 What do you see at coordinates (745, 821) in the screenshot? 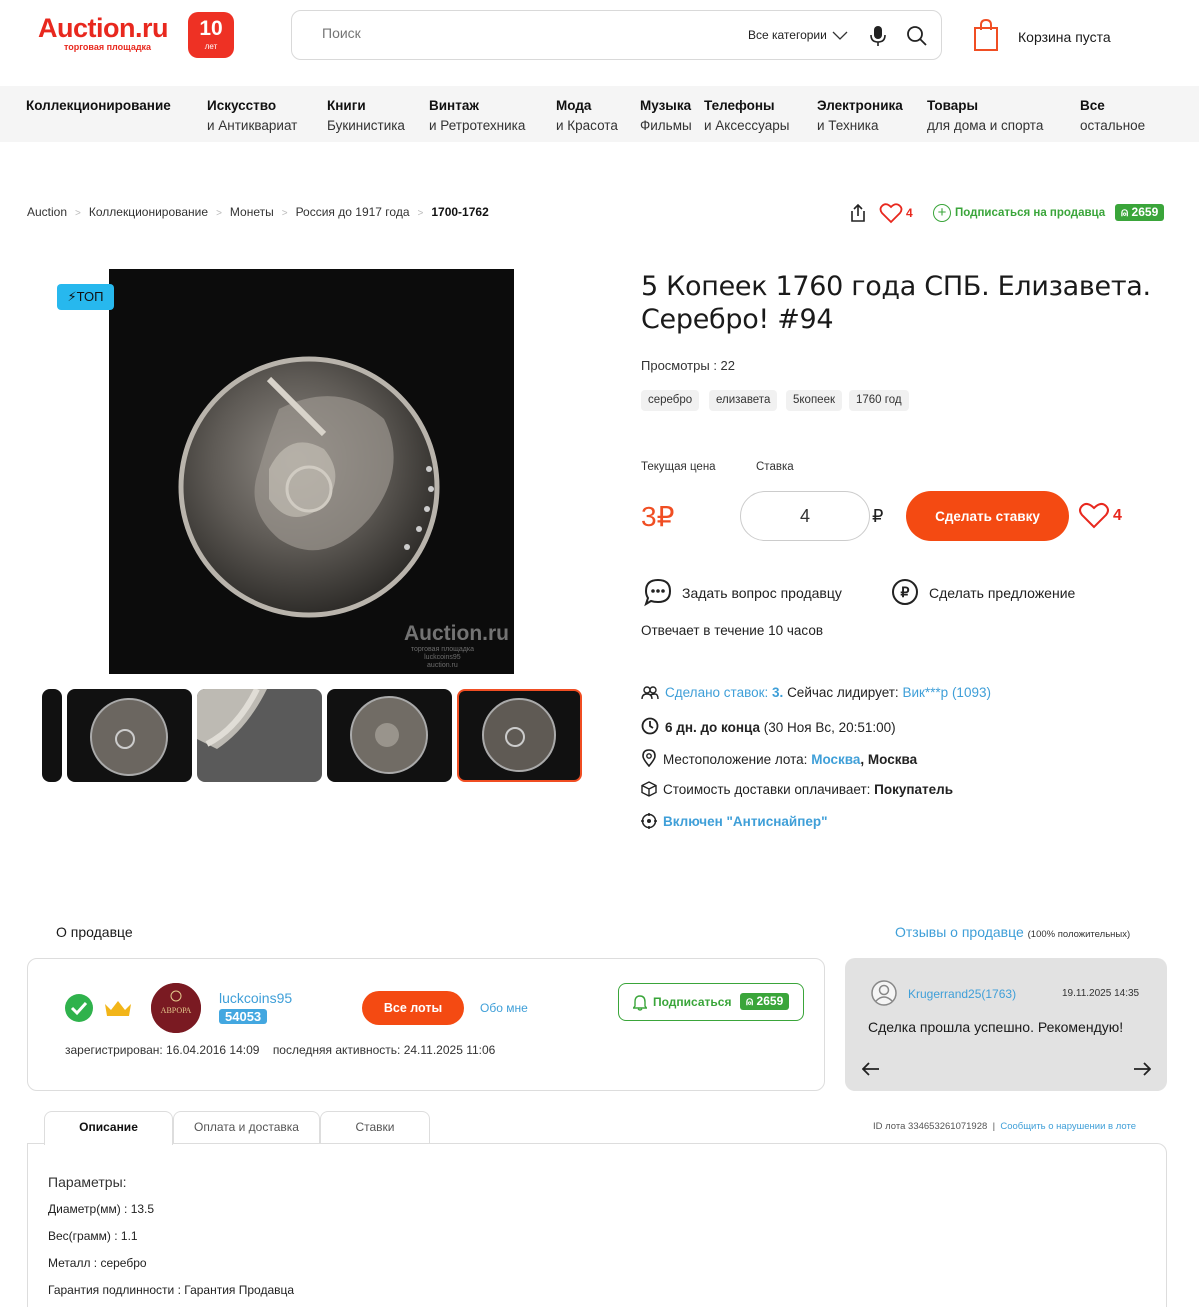
I see `antisniper-link: Включен "Антиснайпер"` at bounding box center [745, 821].